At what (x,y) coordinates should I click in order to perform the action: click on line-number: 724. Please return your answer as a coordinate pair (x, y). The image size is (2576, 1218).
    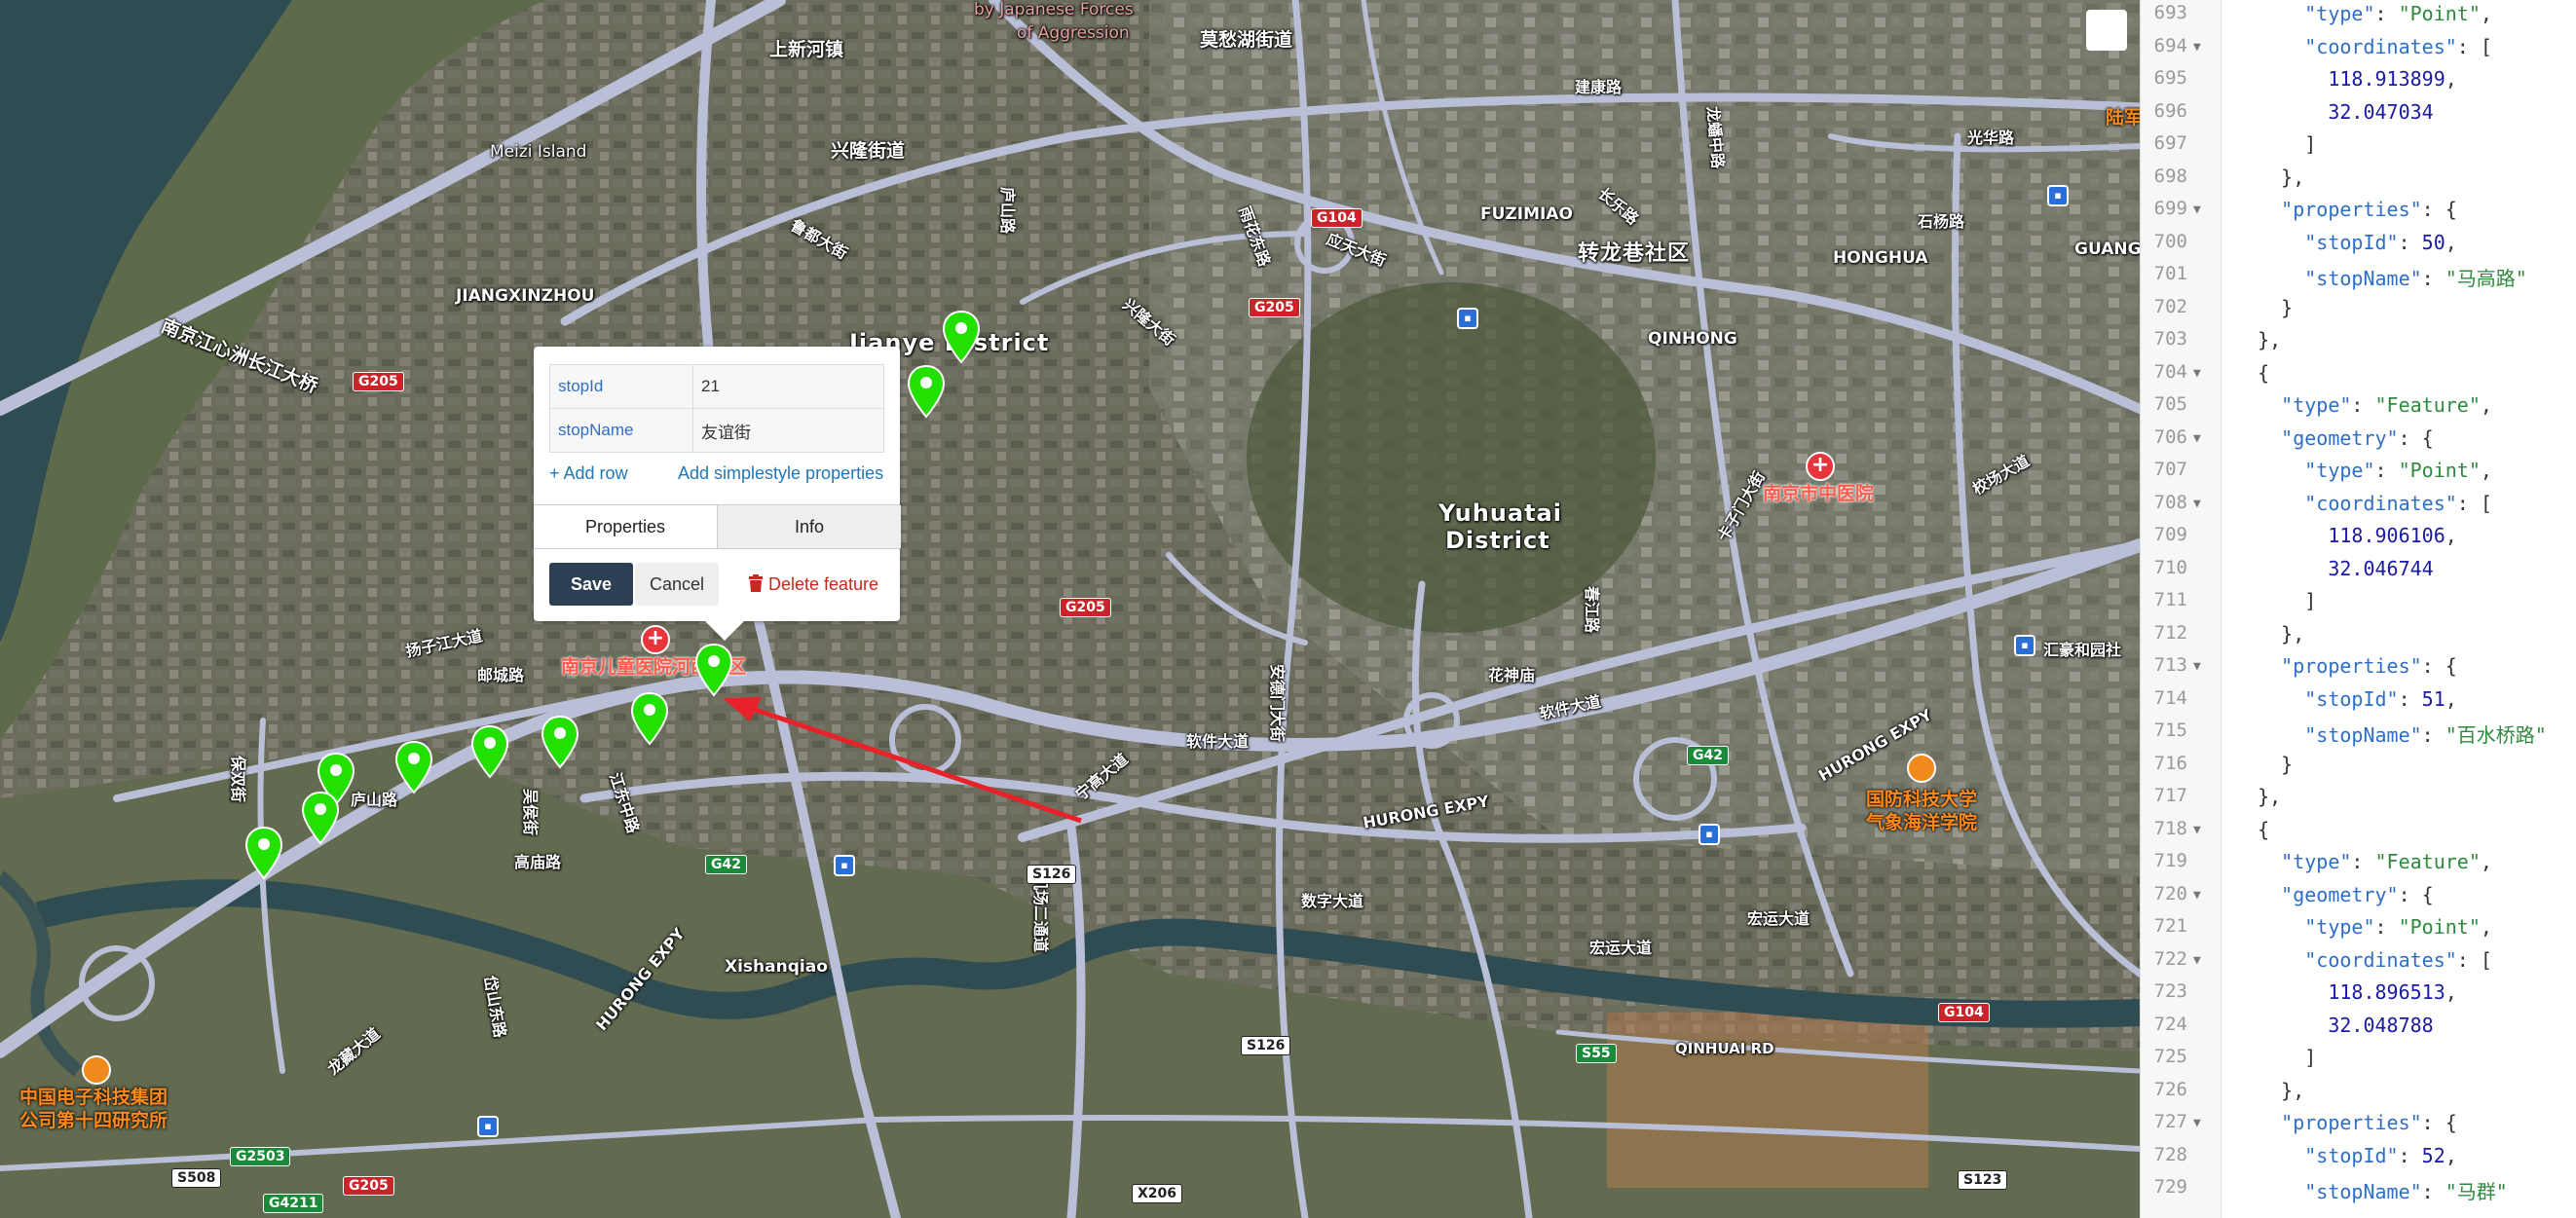
    Looking at the image, I should click on (2170, 1024).